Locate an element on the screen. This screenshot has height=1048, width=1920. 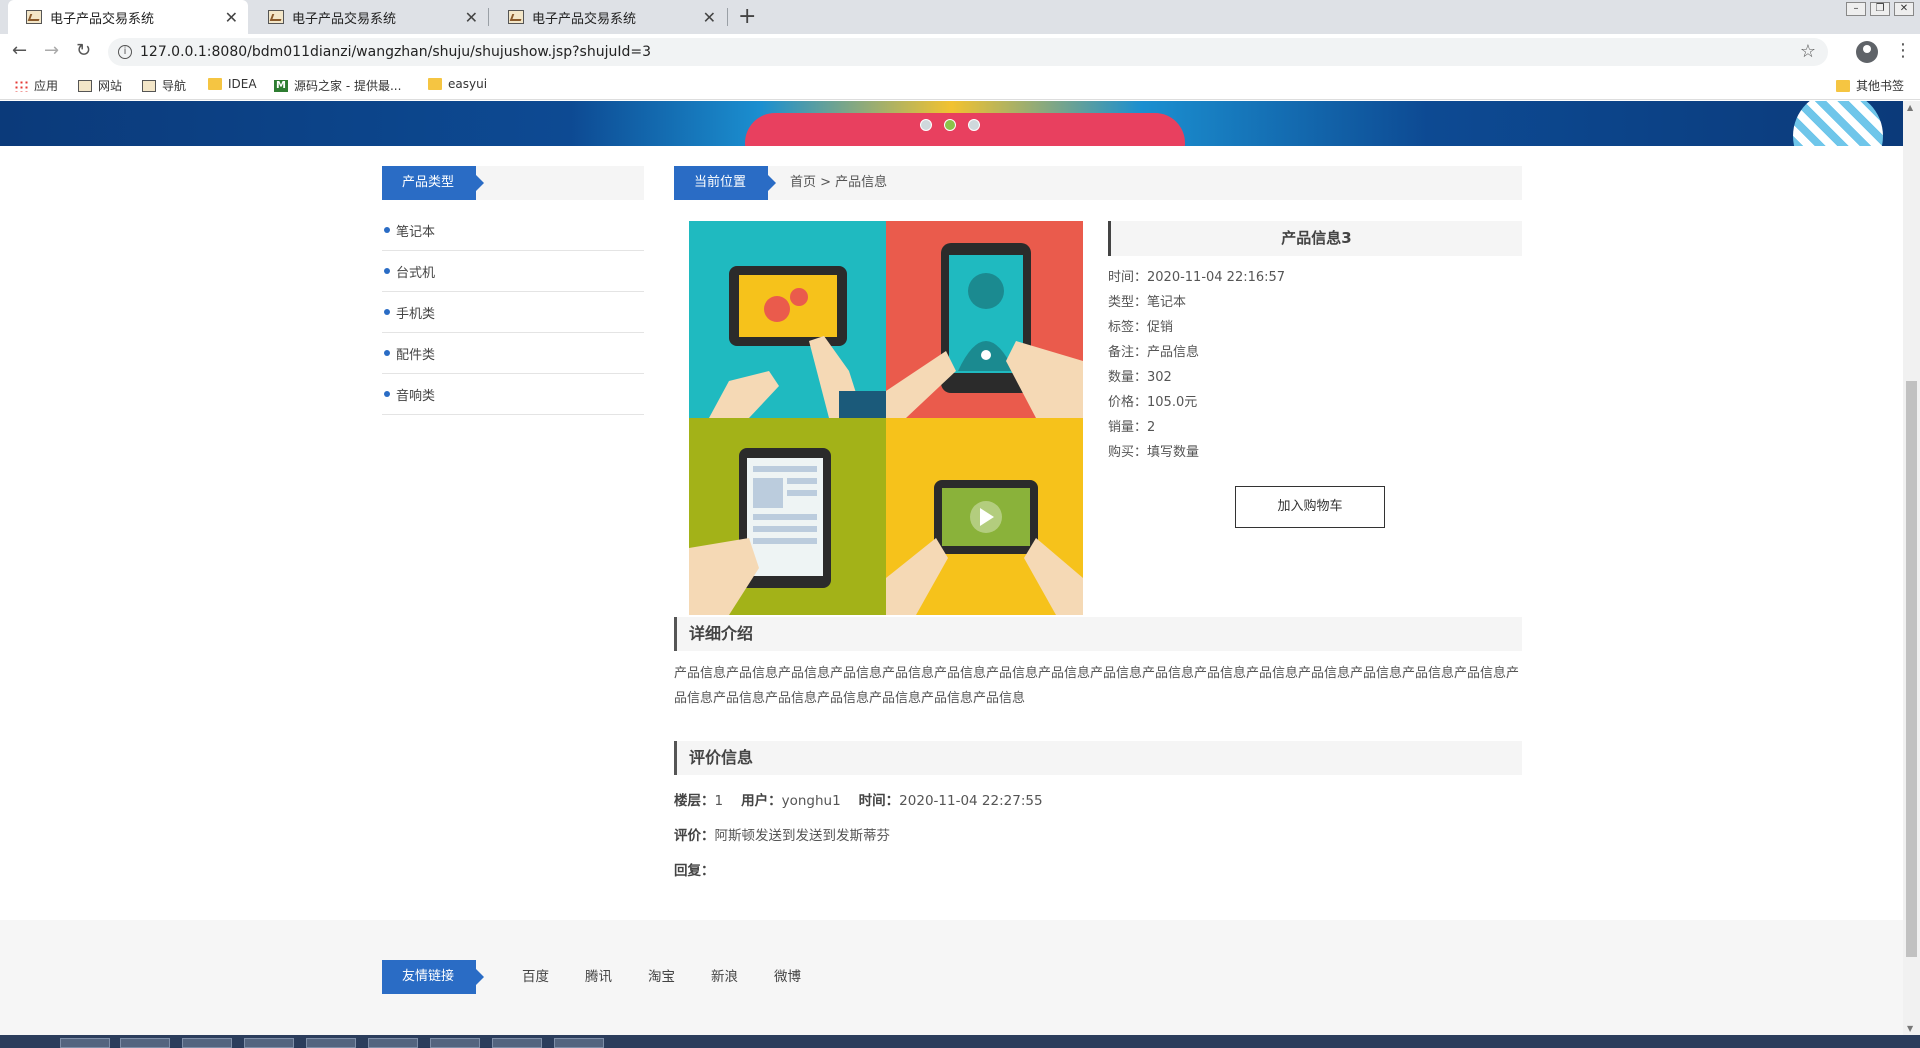
promo-banner is located at coordinates (951, 123).